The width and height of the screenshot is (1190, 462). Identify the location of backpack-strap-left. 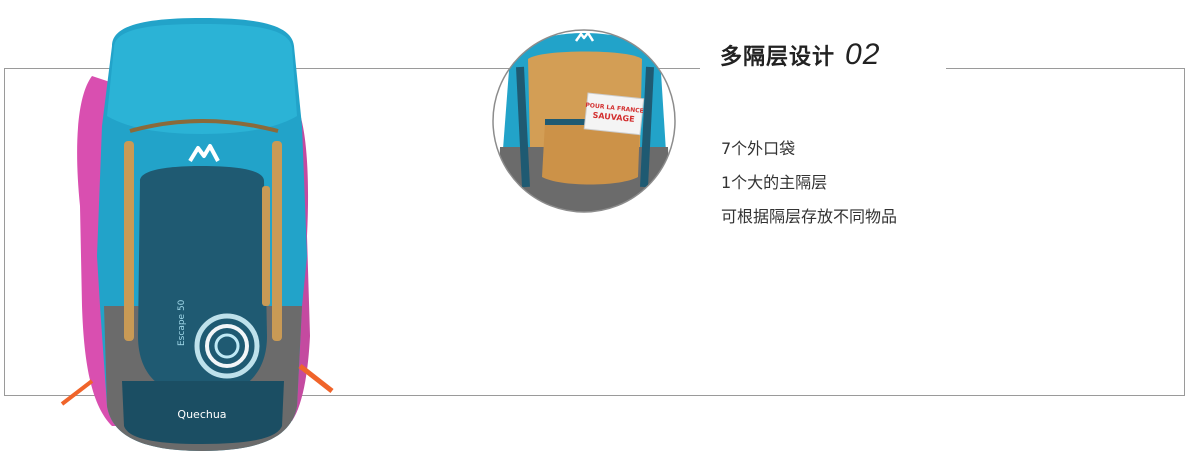
(129, 241).